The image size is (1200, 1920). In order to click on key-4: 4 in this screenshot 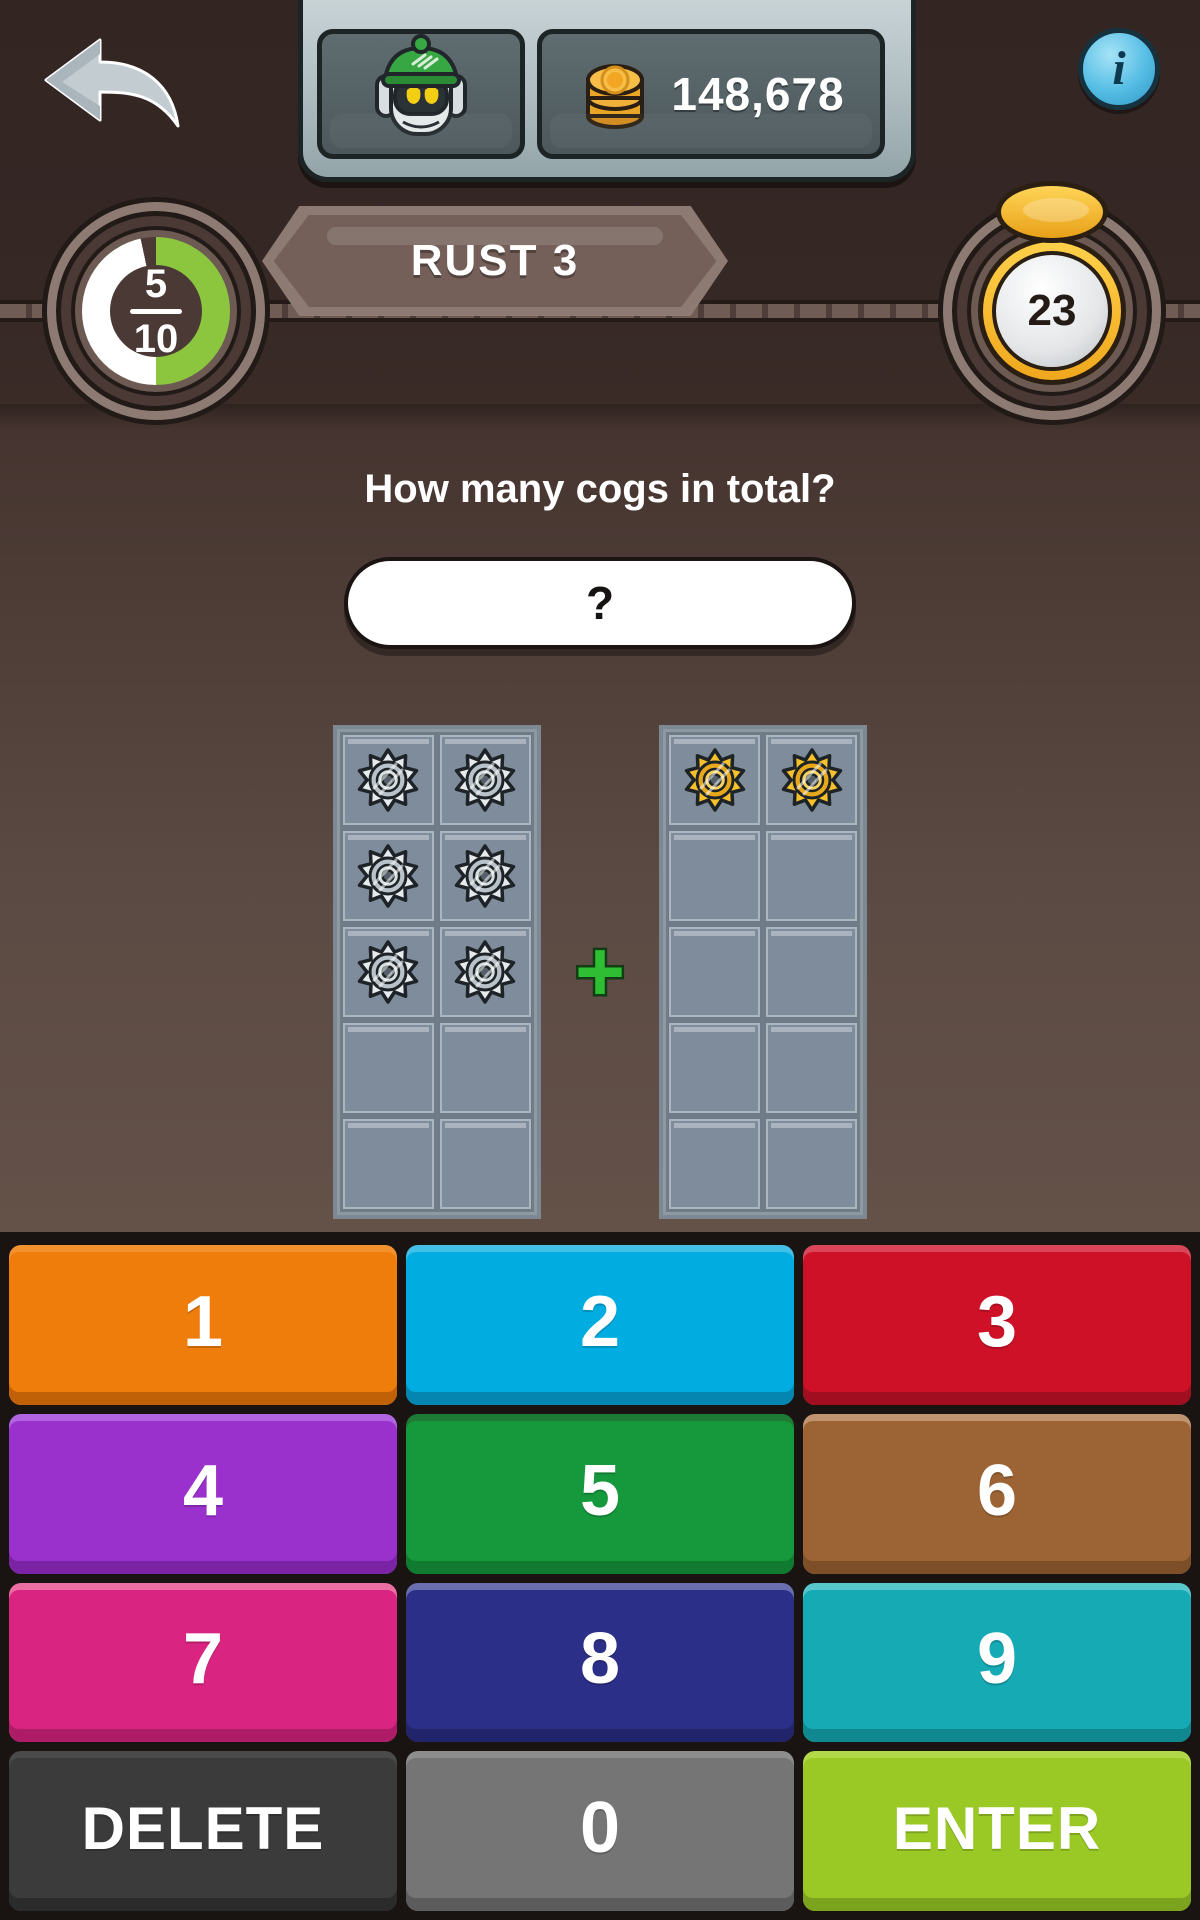, I will do `click(203, 1493)`.